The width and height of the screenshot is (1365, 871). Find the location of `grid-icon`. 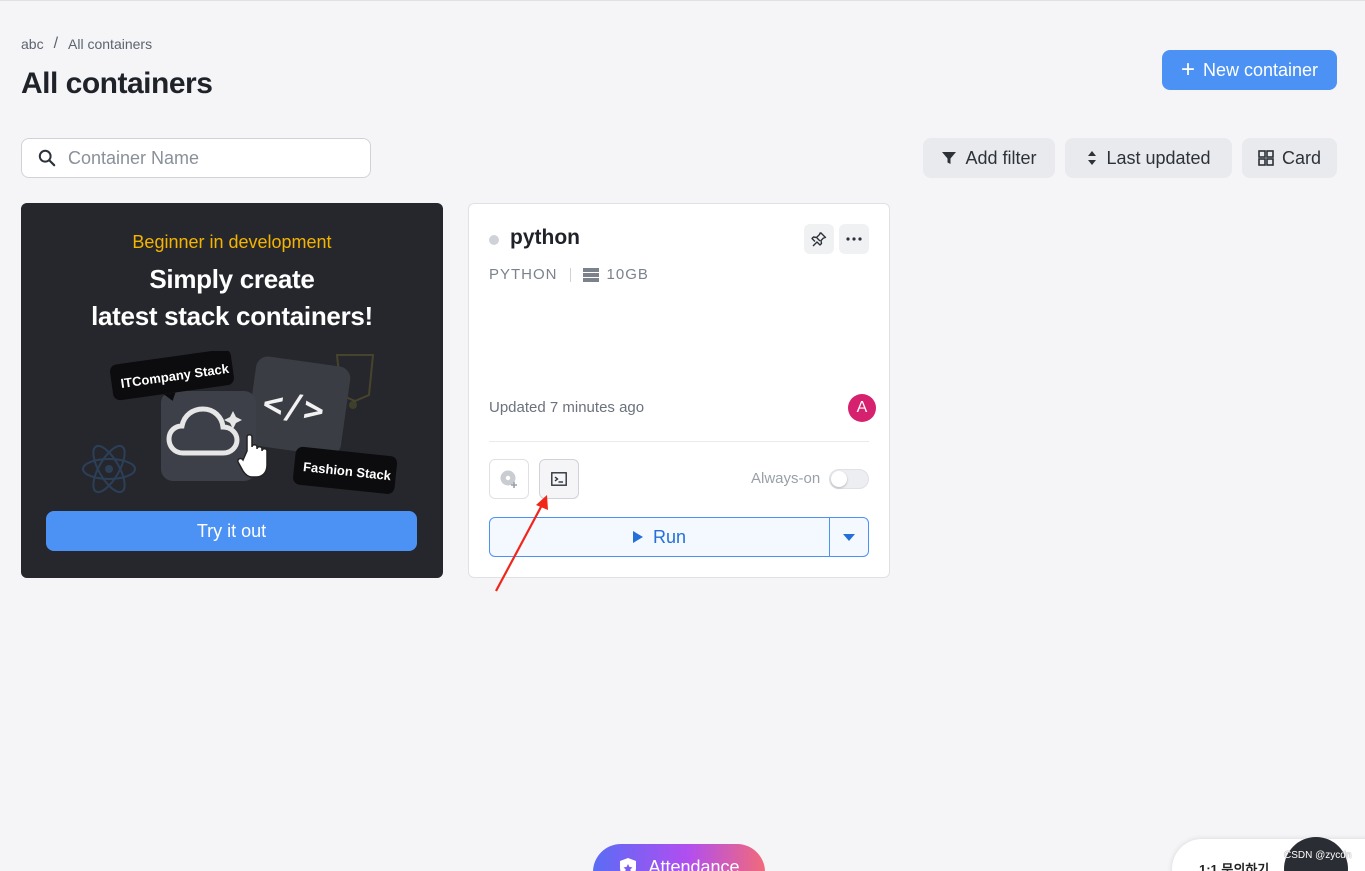

grid-icon is located at coordinates (1266, 158).